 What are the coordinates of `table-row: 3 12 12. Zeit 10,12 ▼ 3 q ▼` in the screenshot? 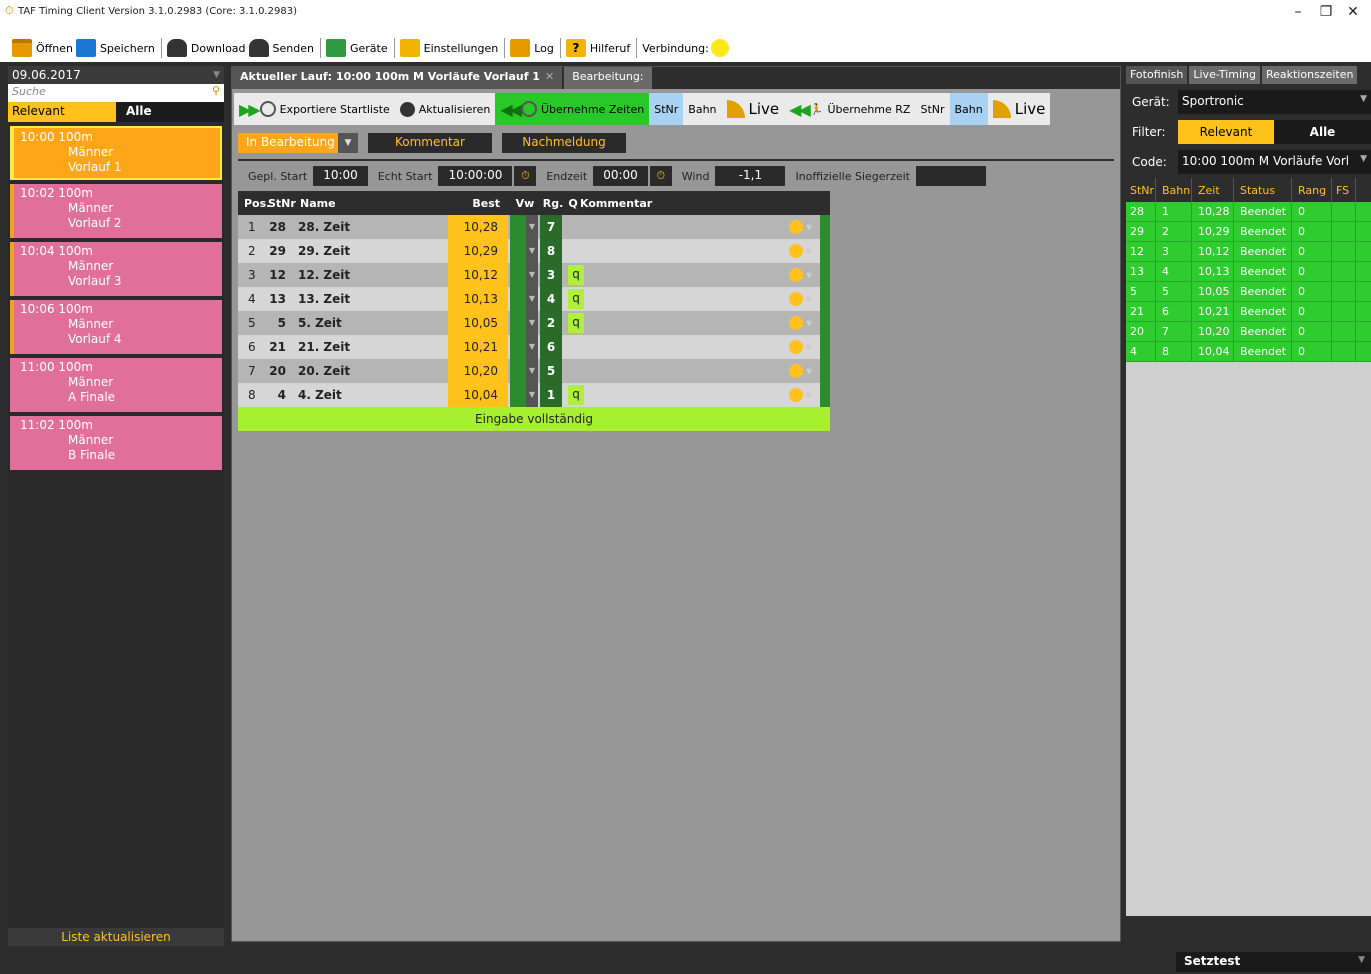 It's located at (534, 275).